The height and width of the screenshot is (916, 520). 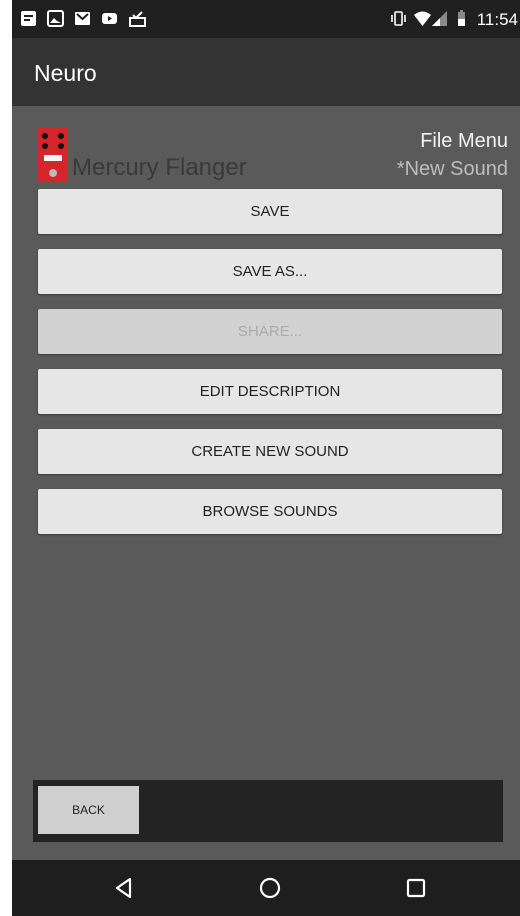 What do you see at coordinates (268, 811) in the screenshot?
I see `bottom-panel: BACK` at bounding box center [268, 811].